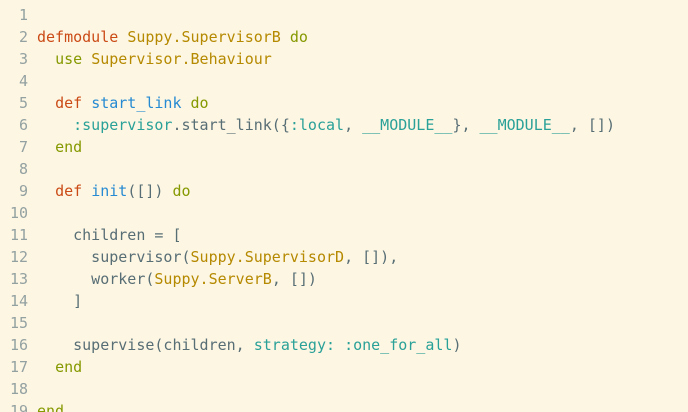 The height and width of the screenshot is (412, 688). I want to click on code-text: ], so click(59, 301).